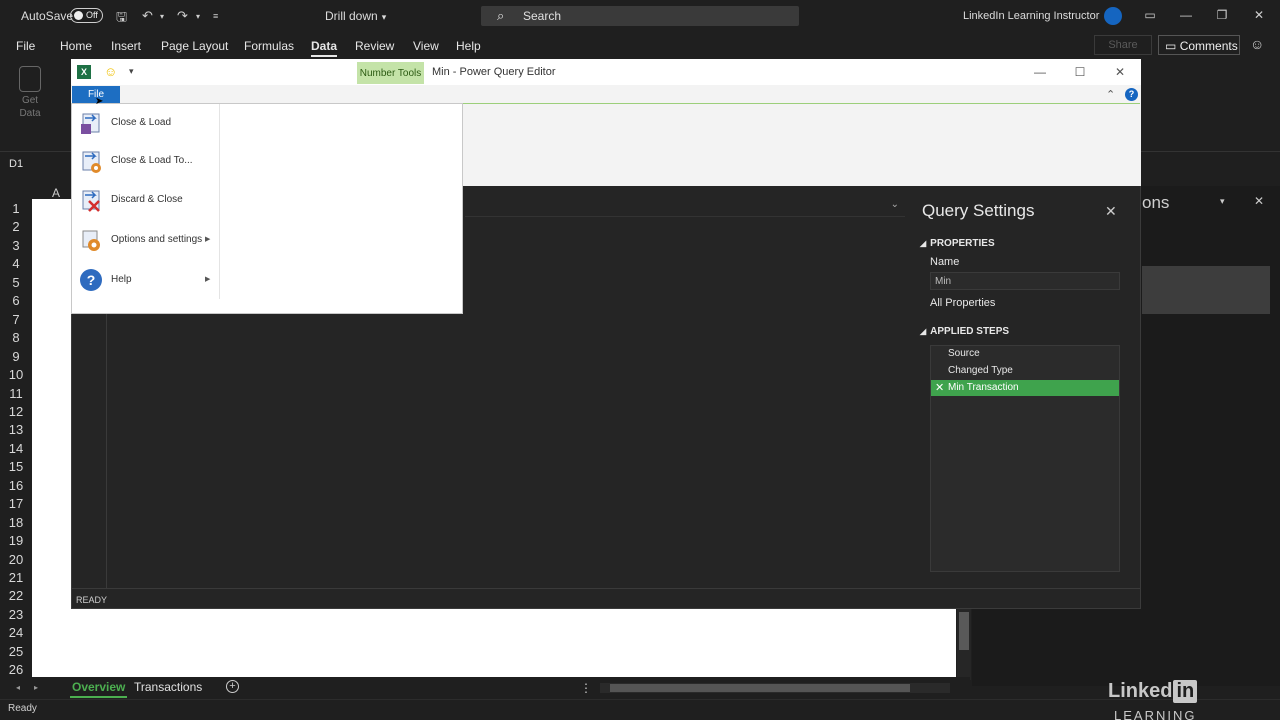 The image size is (1280, 720). Describe the element at coordinates (145, 123) in the screenshot. I see `menu-item-close-load: Close & Load` at that location.